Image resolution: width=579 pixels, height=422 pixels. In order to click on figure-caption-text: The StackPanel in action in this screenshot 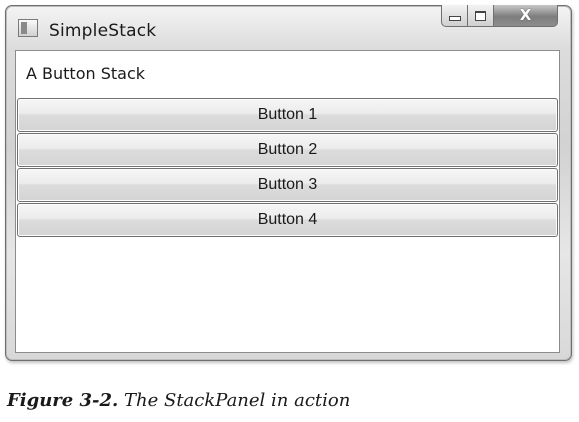, I will do `click(237, 400)`.